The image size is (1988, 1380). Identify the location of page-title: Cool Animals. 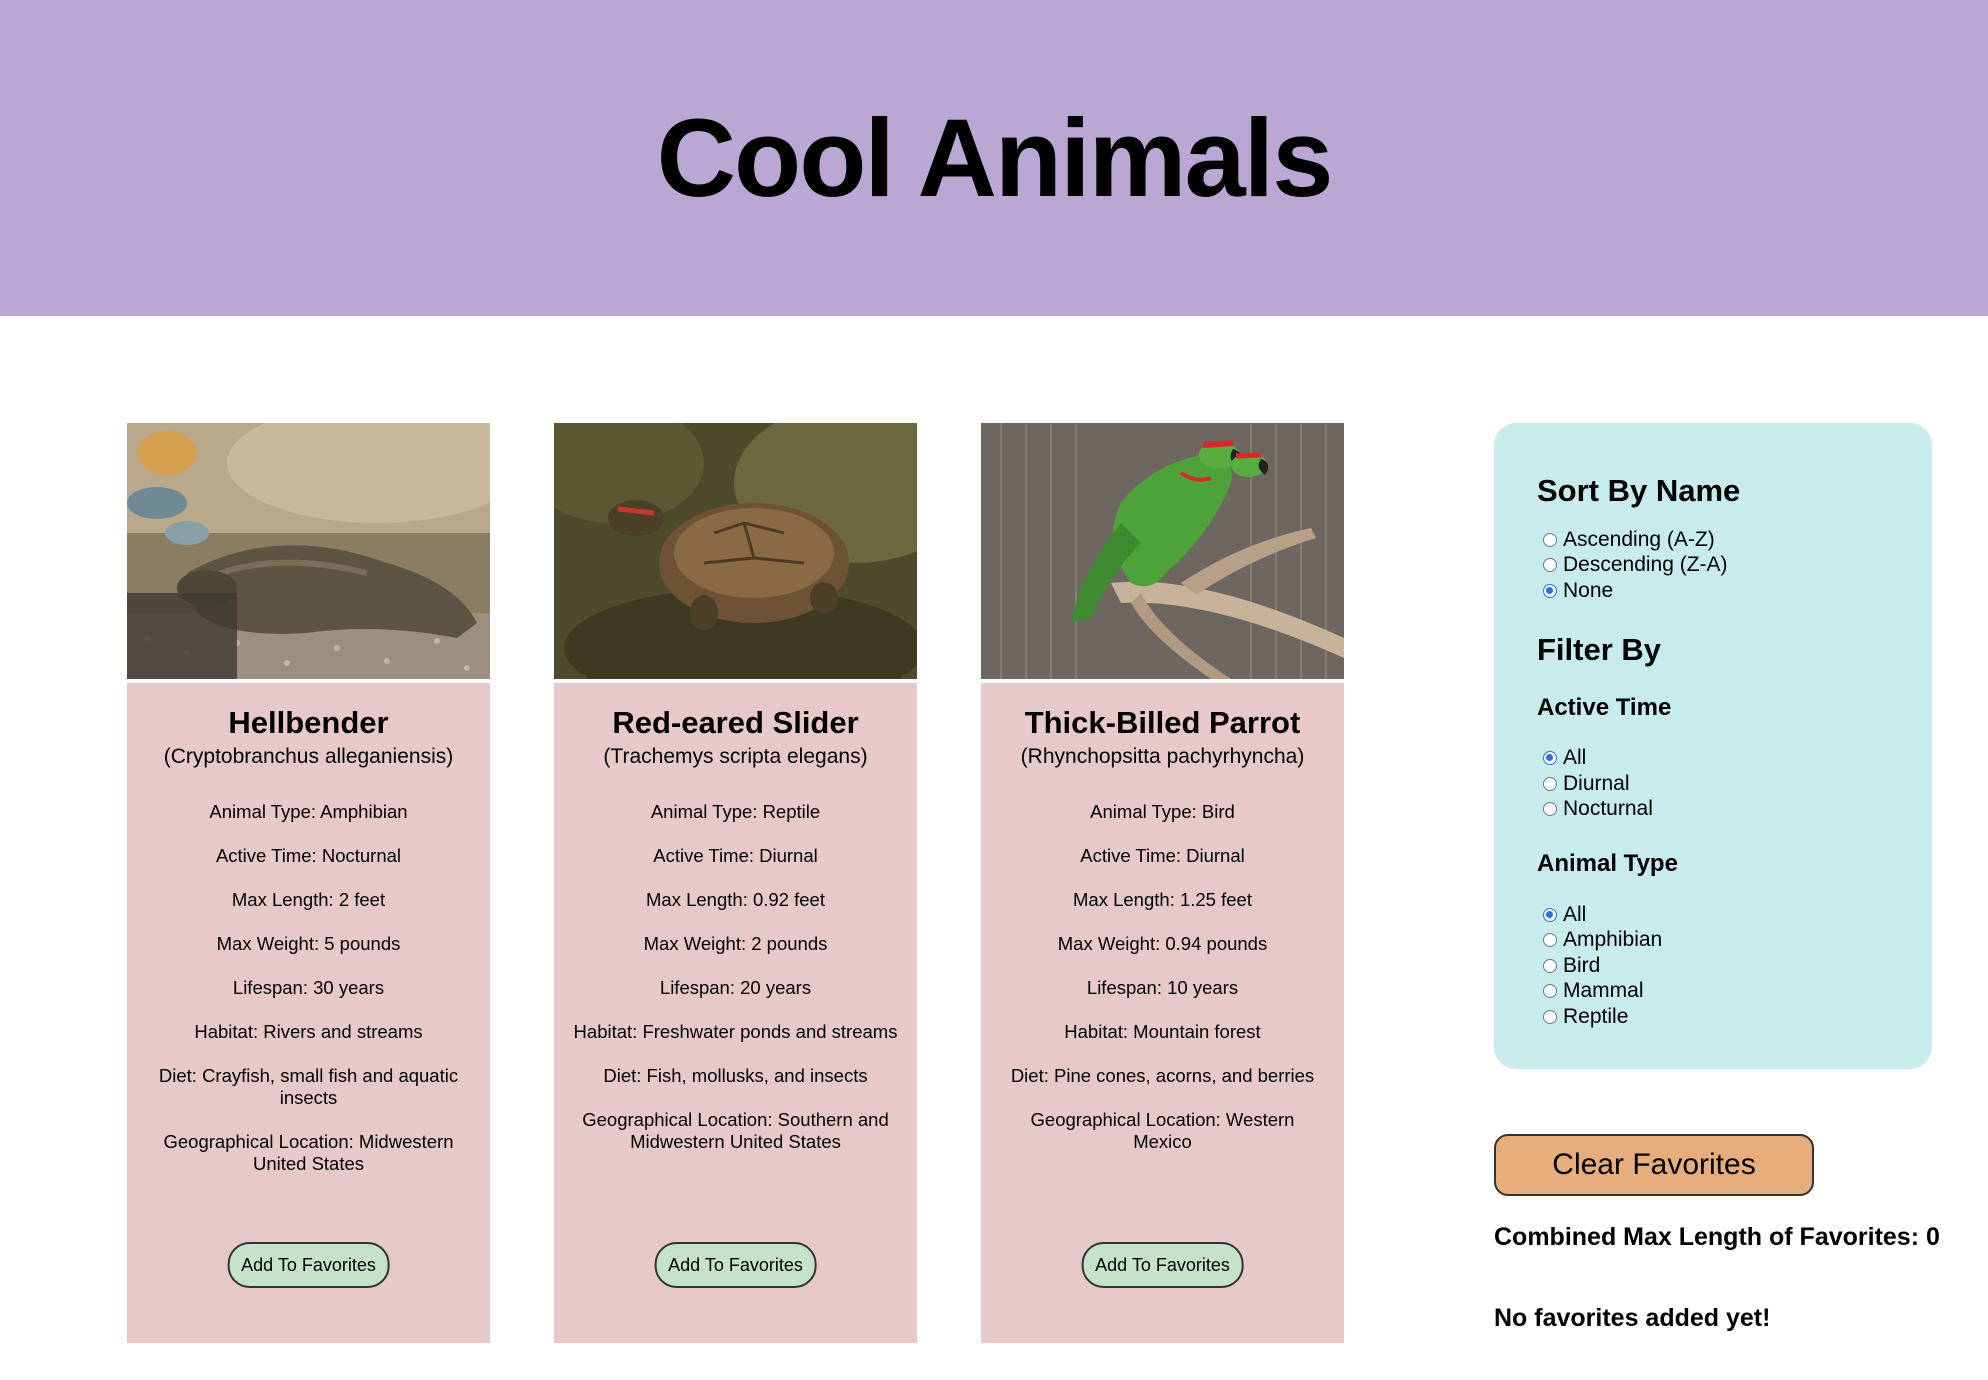
(995, 158).